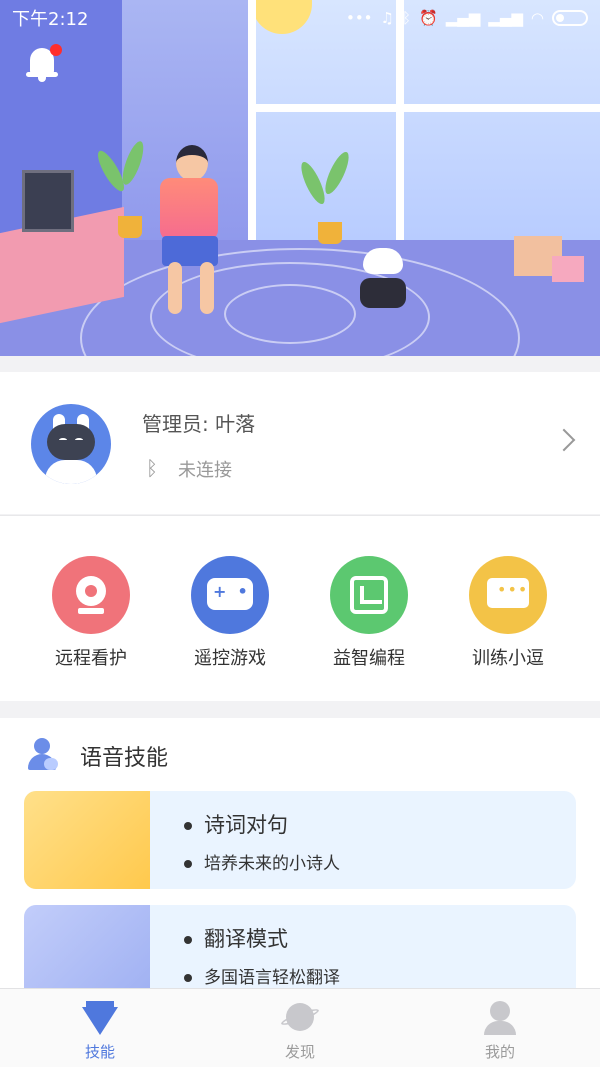 The width and height of the screenshot is (600, 1067). I want to click on skill-name: 翻译模式, so click(246, 939).